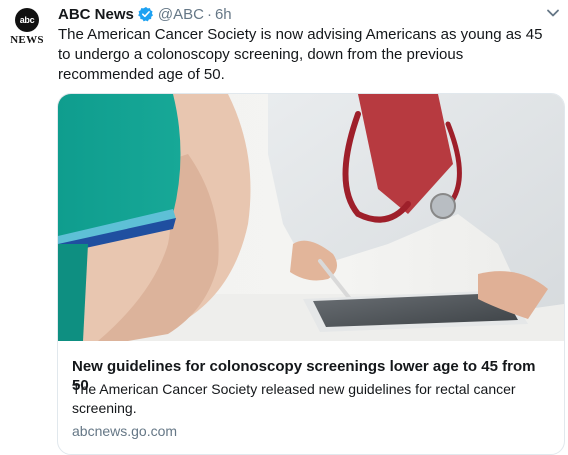 This screenshot has height=455, width=568. I want to click on avatar: abc NEWS, so click(27, 27).